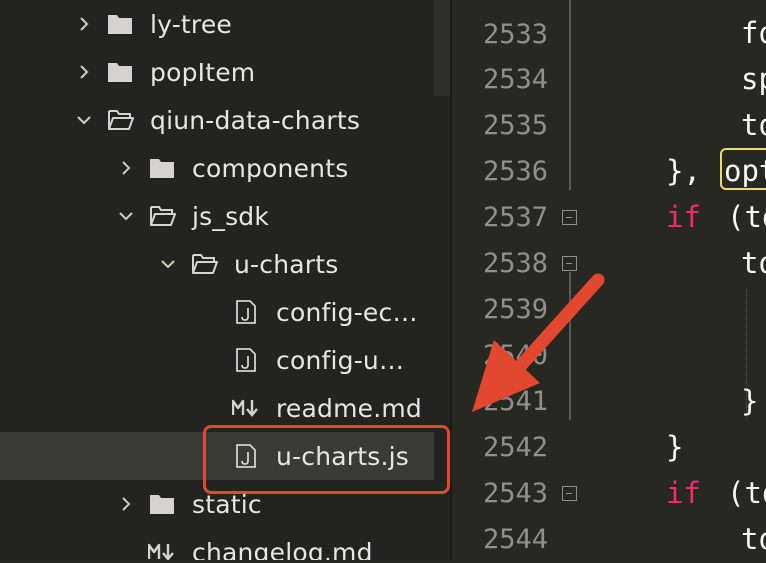  I want to click on code-line-2533: fo, so click(753, 33).